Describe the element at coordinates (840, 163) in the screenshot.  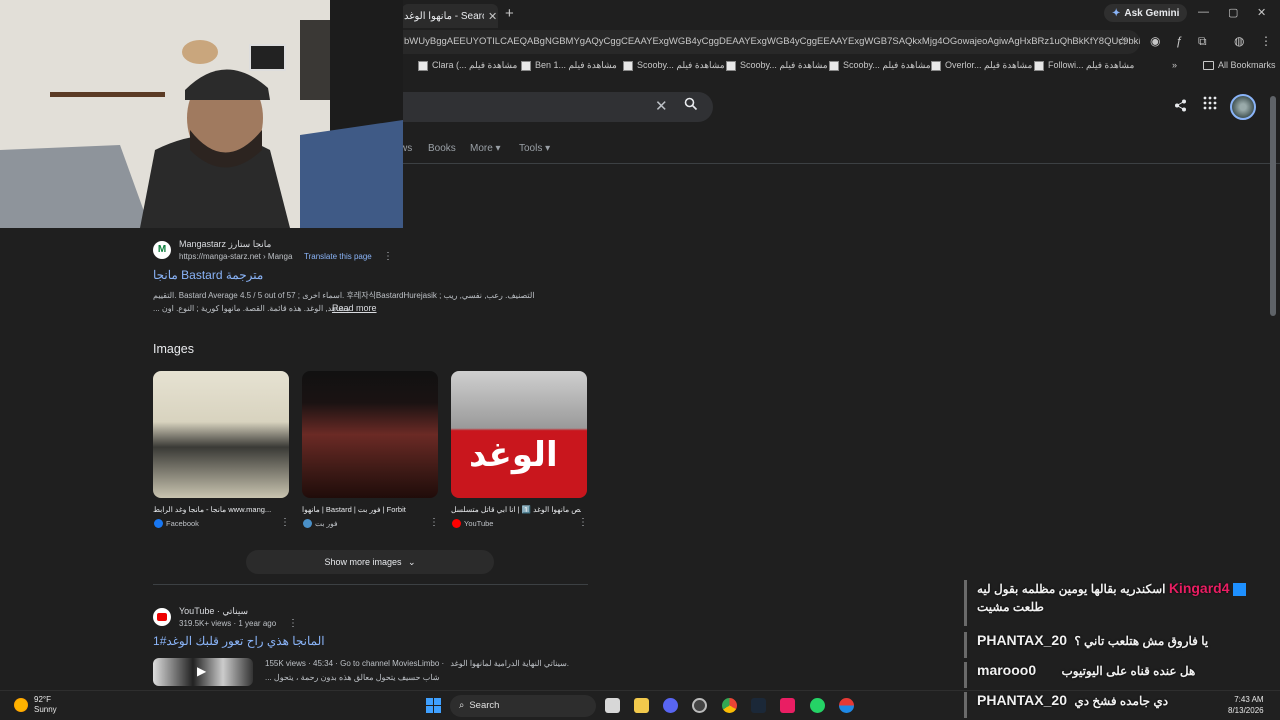
I see `header-divider` at that location.